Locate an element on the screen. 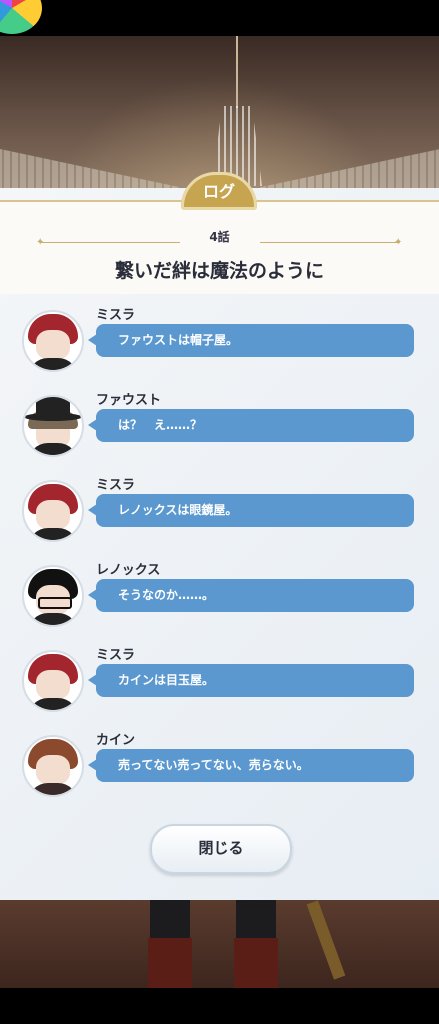  log-entry: レノックス そうなのか……。 is located at coordinates (219, 597).